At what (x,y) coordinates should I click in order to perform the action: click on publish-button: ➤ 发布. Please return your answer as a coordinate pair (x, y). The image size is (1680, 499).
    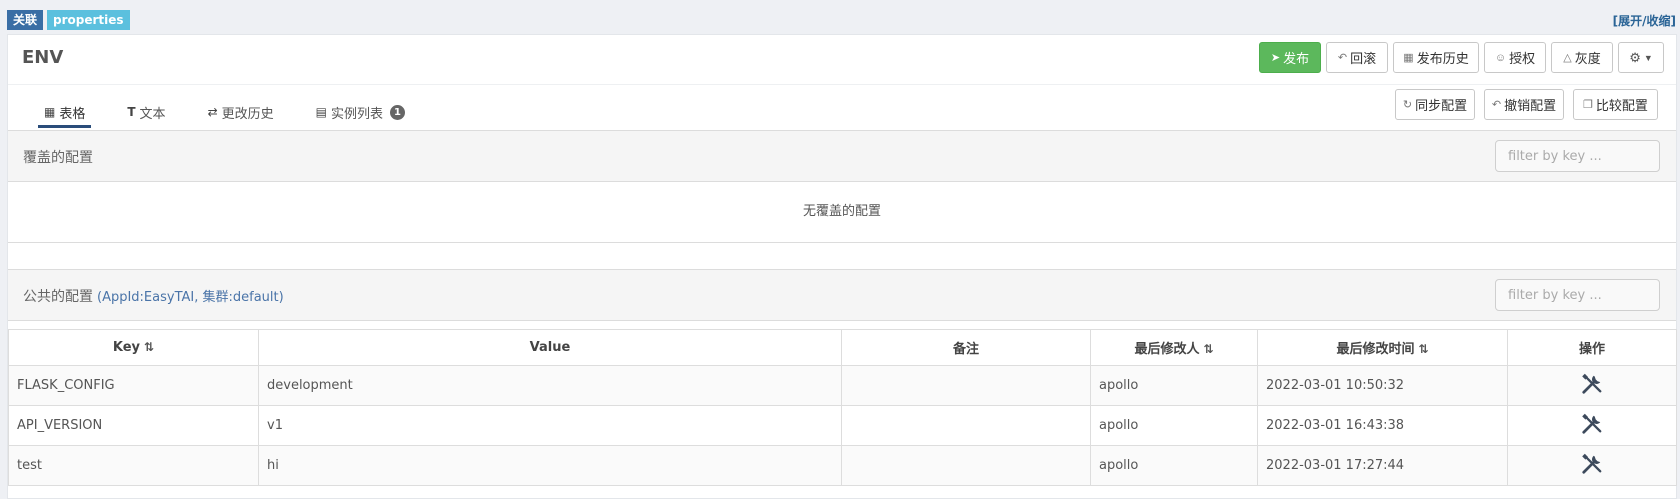
    Looking at the image, I should click on (1290, 57).